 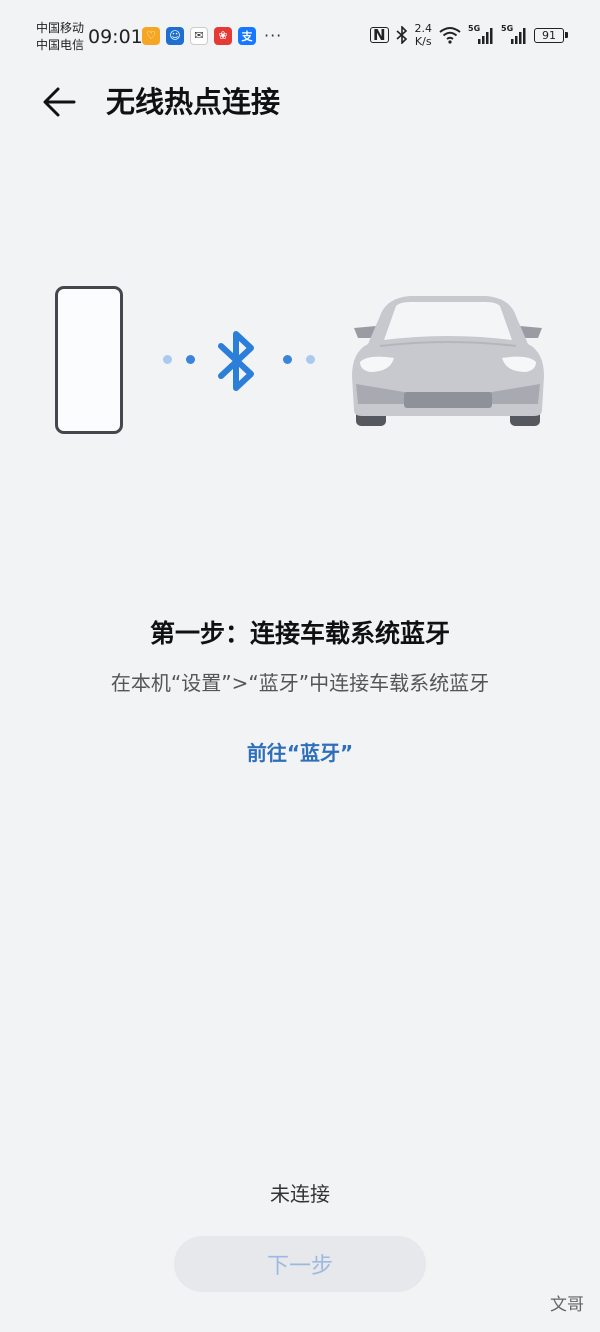 I want to click on app-icon-blue: ☺, so click(x=175, y=35).